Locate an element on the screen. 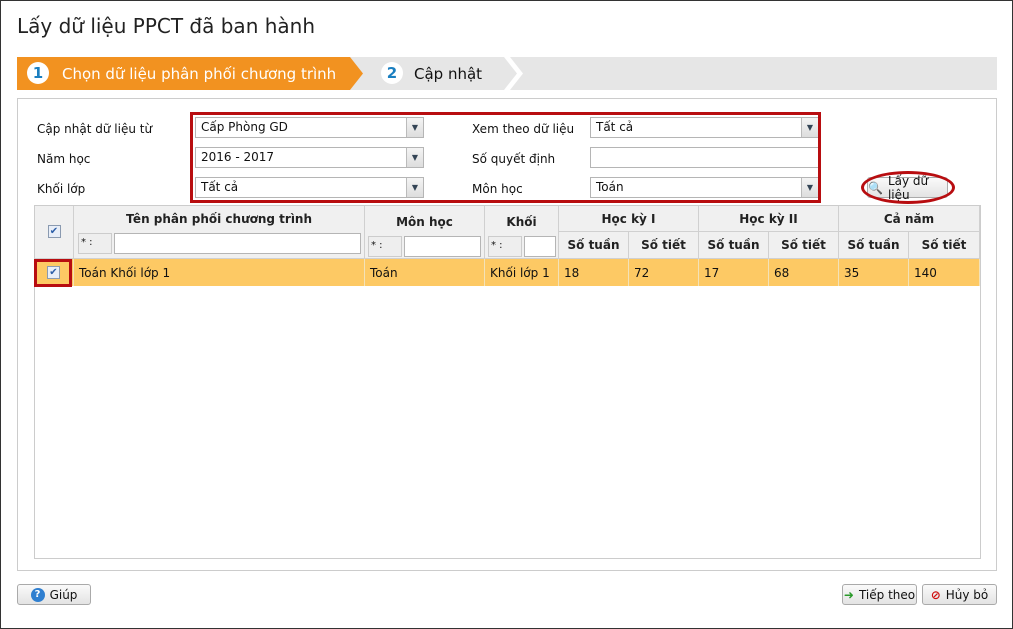 This screenshot has height=629, width=1013. page-title: Lấy dữ liệu PPCT đã ban hành is located at coordinates (166, 26).